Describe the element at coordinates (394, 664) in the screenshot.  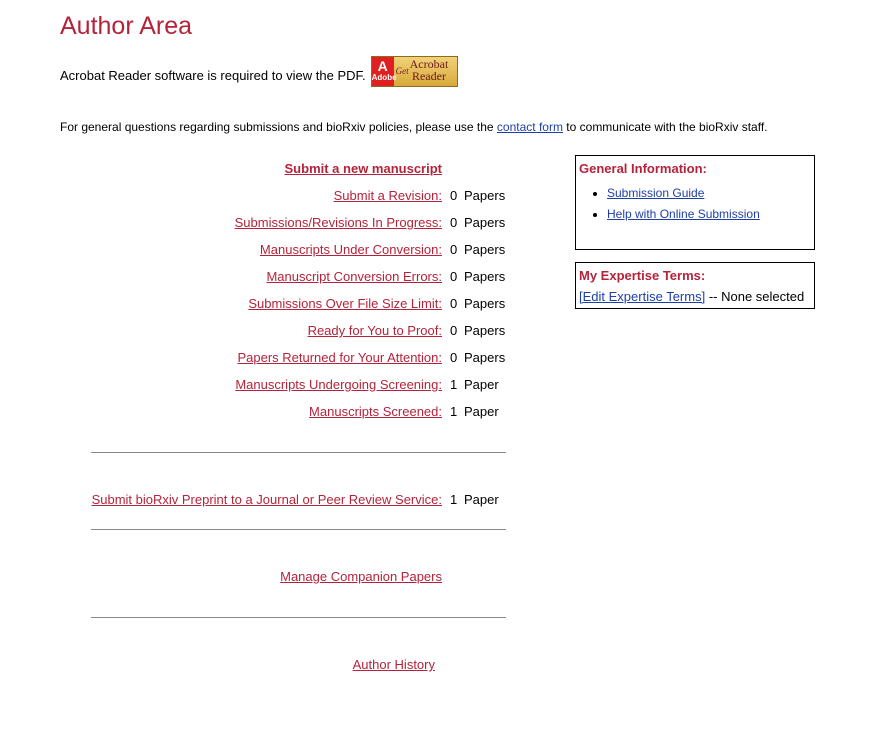
I see `author-history-link: Author History` at that location.